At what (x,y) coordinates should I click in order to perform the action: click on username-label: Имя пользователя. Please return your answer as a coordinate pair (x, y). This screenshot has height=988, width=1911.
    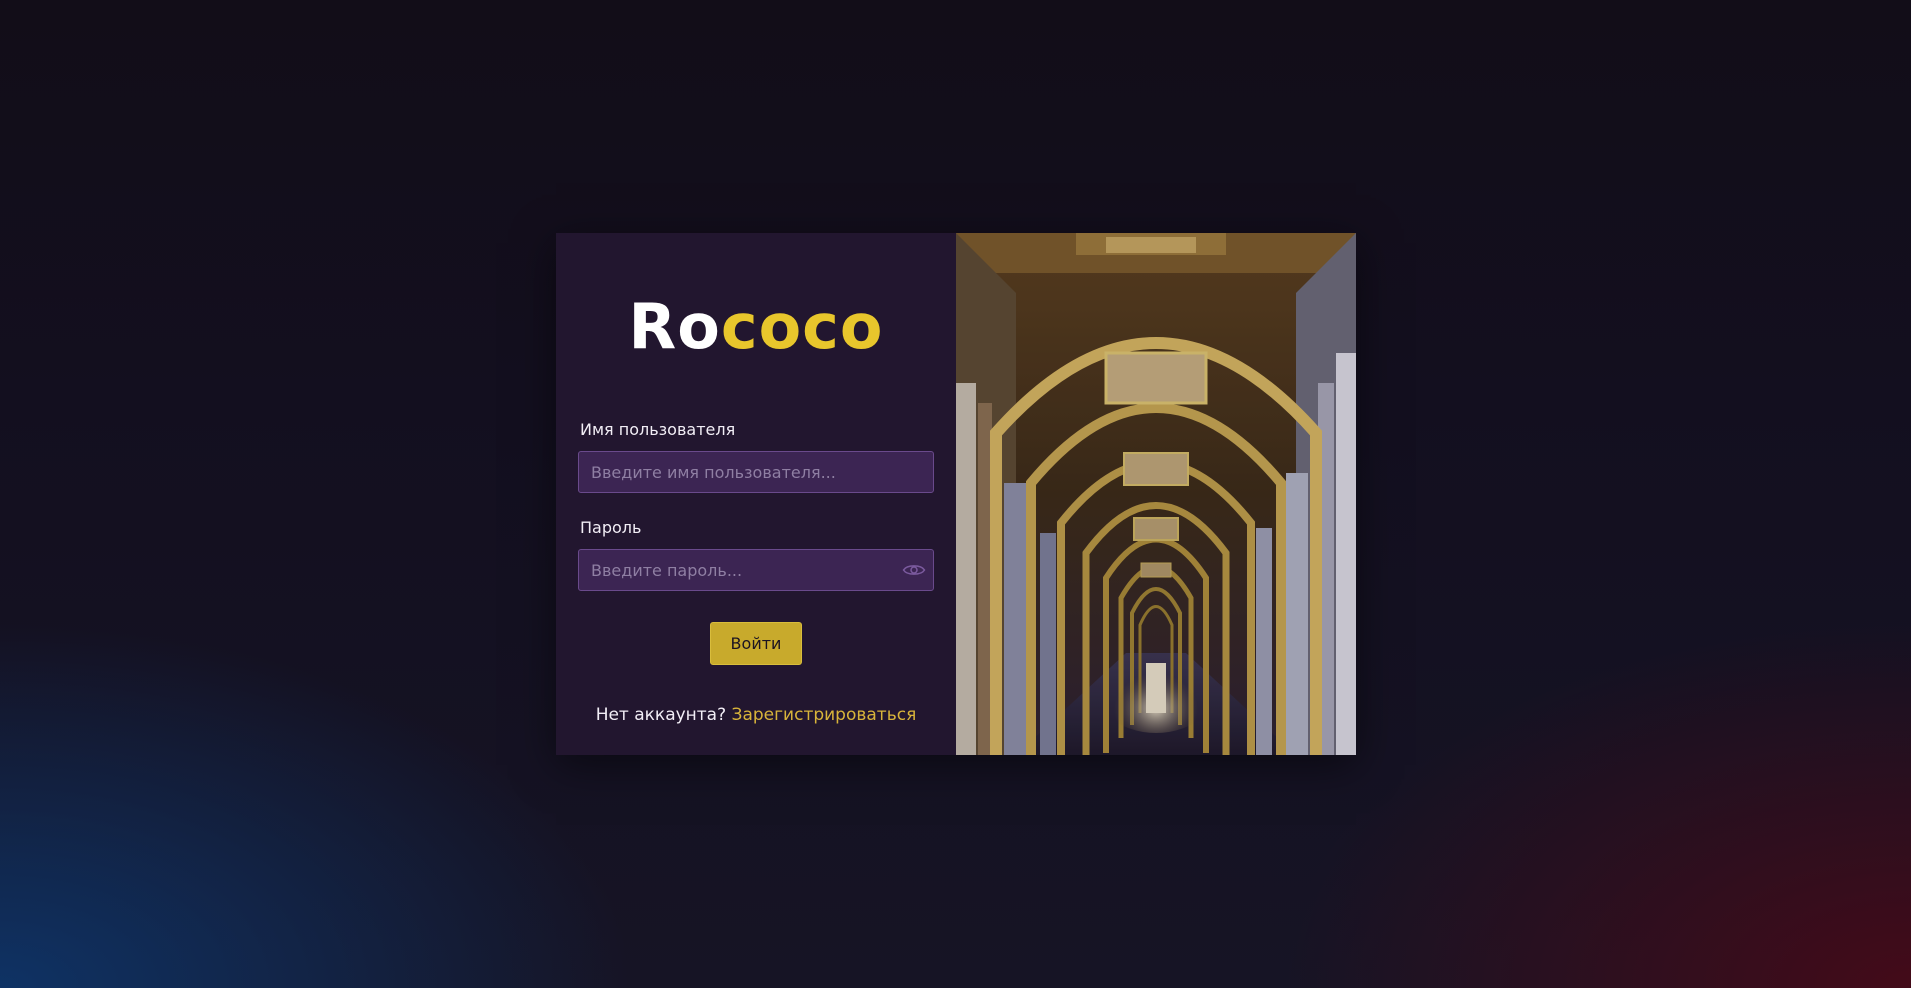
    Looking at the image, I should click on (658, 429).